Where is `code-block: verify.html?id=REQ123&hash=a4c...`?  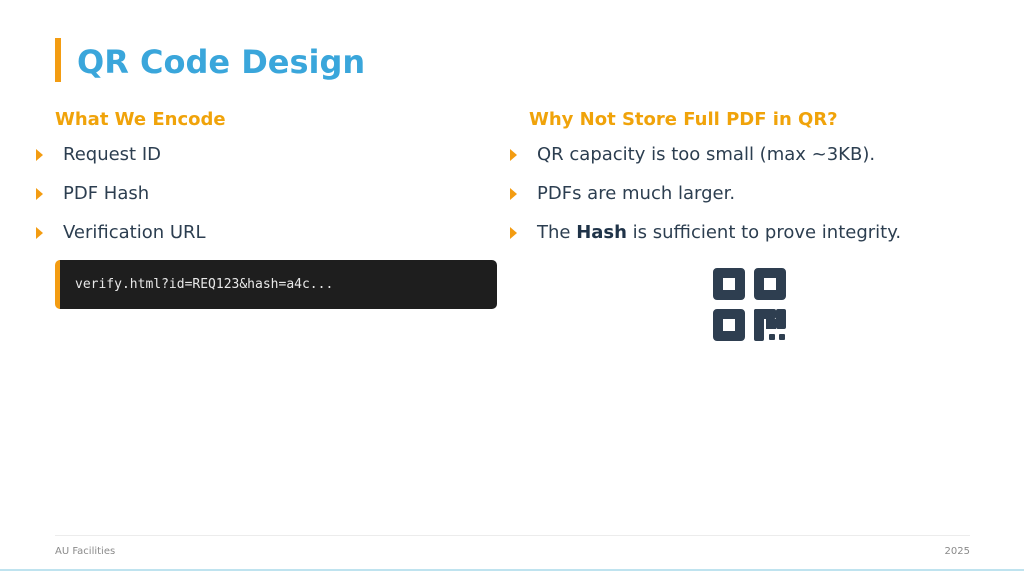
code-block: verify.html?id=REQ123&hash=a4c... is located at coordinates (276, 284).